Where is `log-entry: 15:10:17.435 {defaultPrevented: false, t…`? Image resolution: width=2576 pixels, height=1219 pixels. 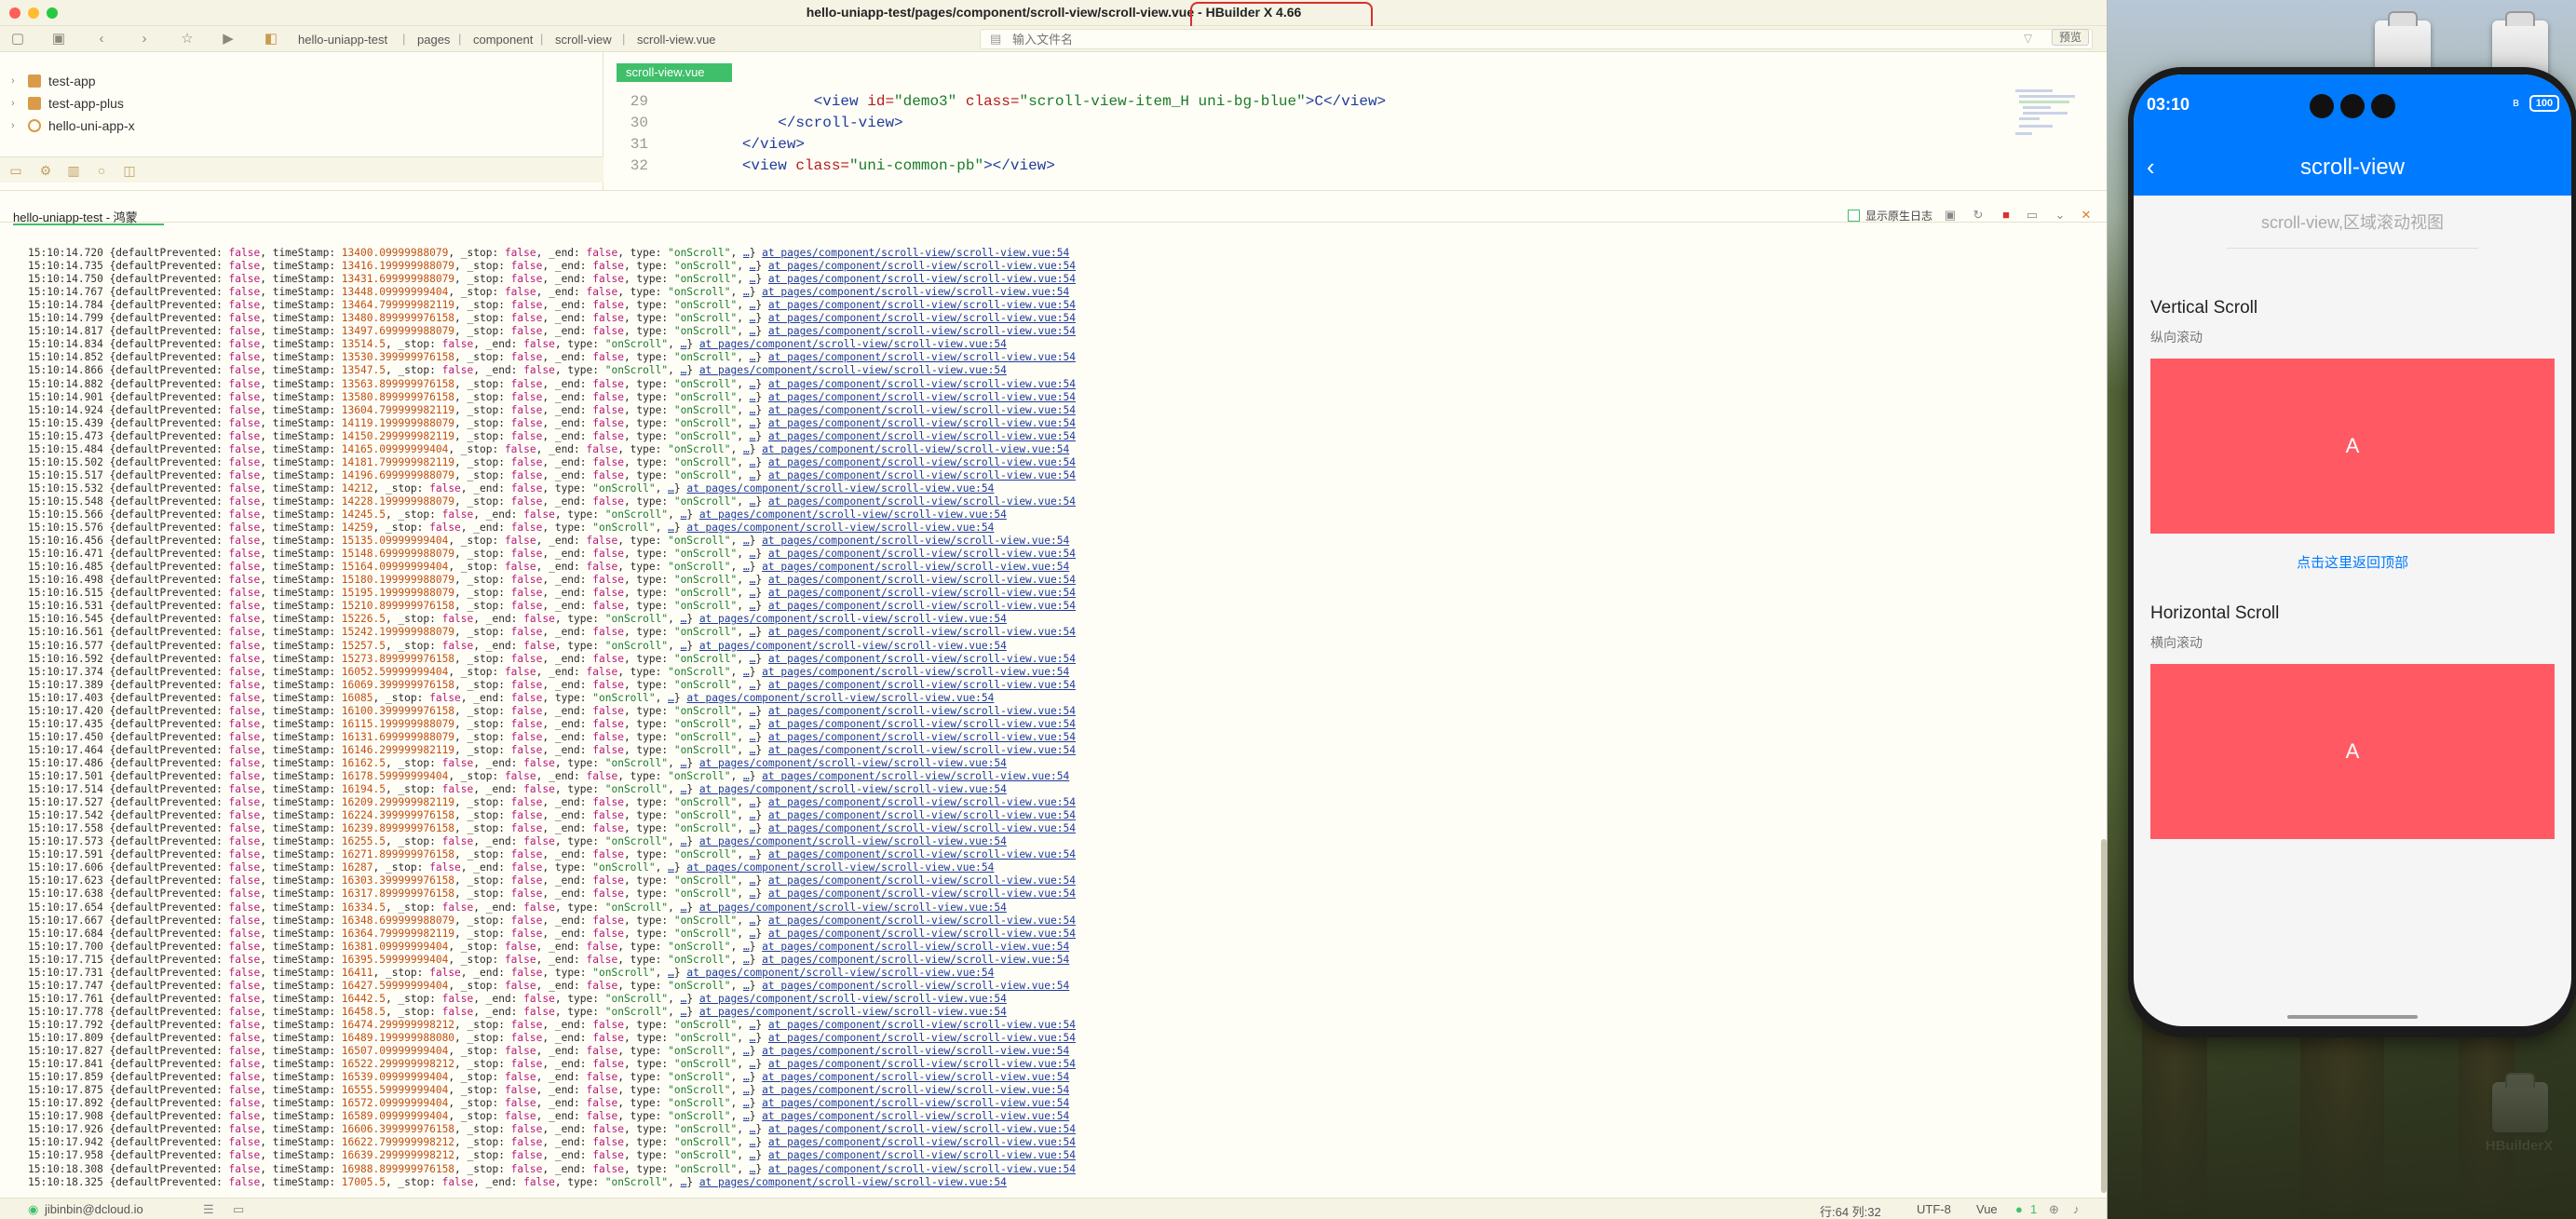
log-entry: 15:10:17.435 {defaultPrevented: false, t… is located at coordinates (552, 724).